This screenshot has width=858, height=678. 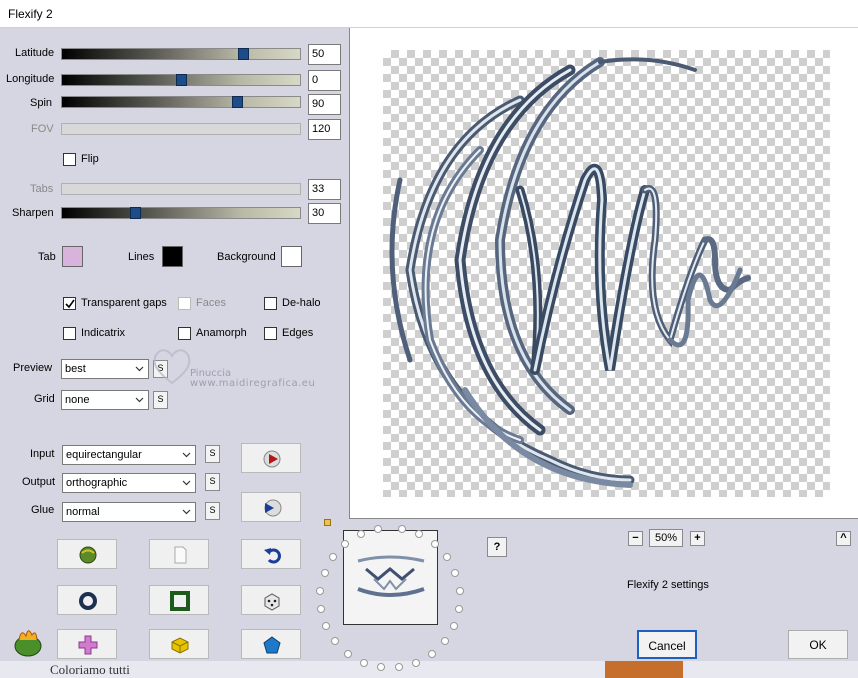 I want to click on plus-shape-button, so click(x=87, y=644).